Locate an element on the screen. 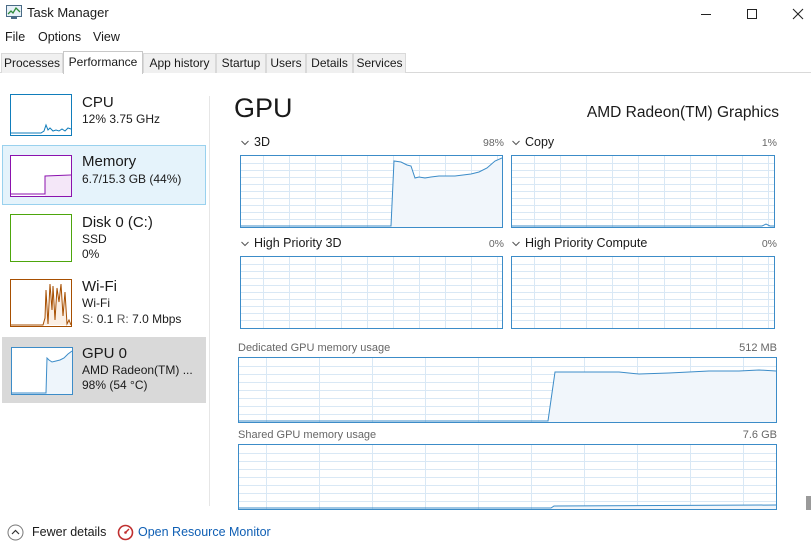 This screenshot has width=811, height=546. sidebar-wifi-adapter: Wi-Fi is located at coordinates (96, 303).